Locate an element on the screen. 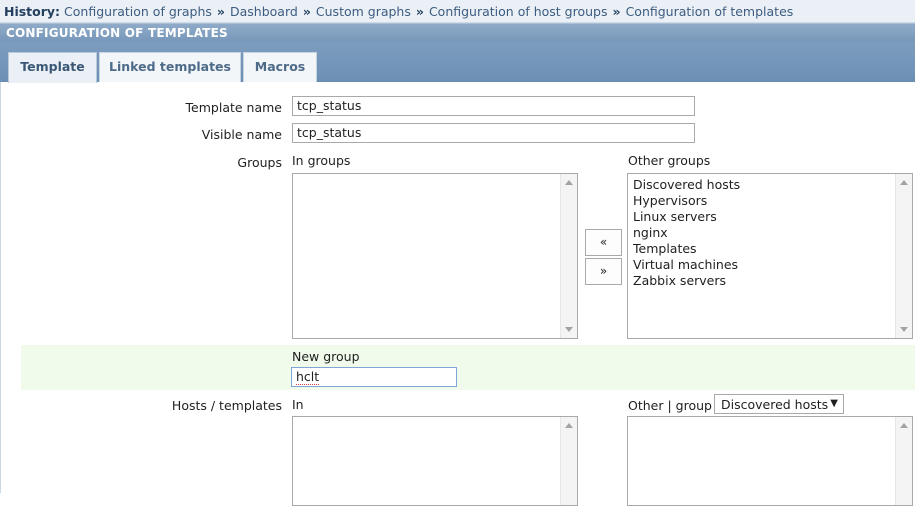  list-item: Templates is located at coordinates (665, 249).